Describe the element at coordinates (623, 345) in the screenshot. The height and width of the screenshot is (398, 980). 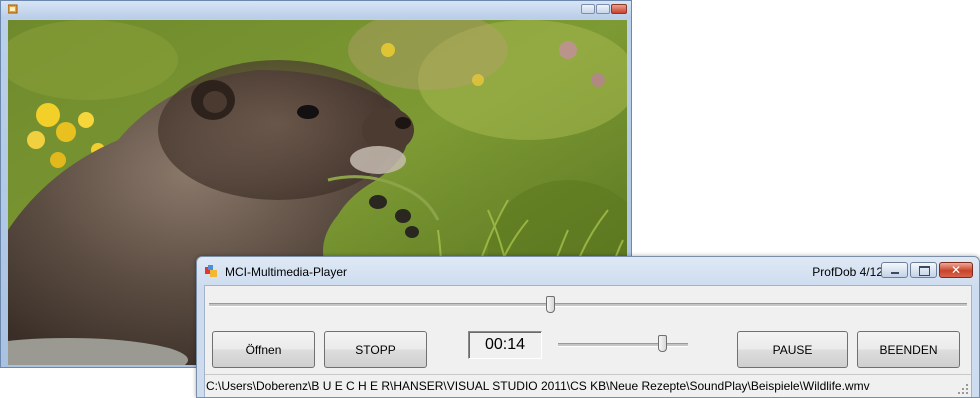
I see `volume-slider-track` at that location.